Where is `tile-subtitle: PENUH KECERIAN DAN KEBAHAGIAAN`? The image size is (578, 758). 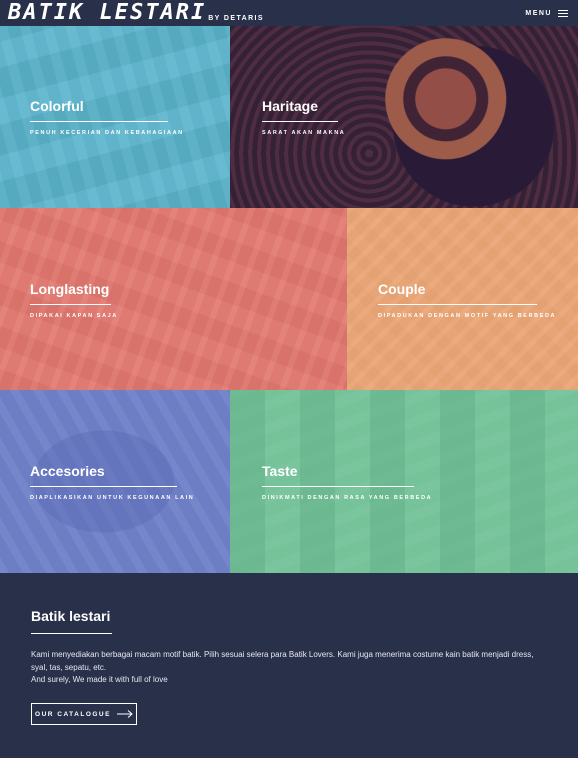
tile-subtitle: PENUH KECERIAN DAN KEBAHAGIAAN is located at coordinates (107, 133).